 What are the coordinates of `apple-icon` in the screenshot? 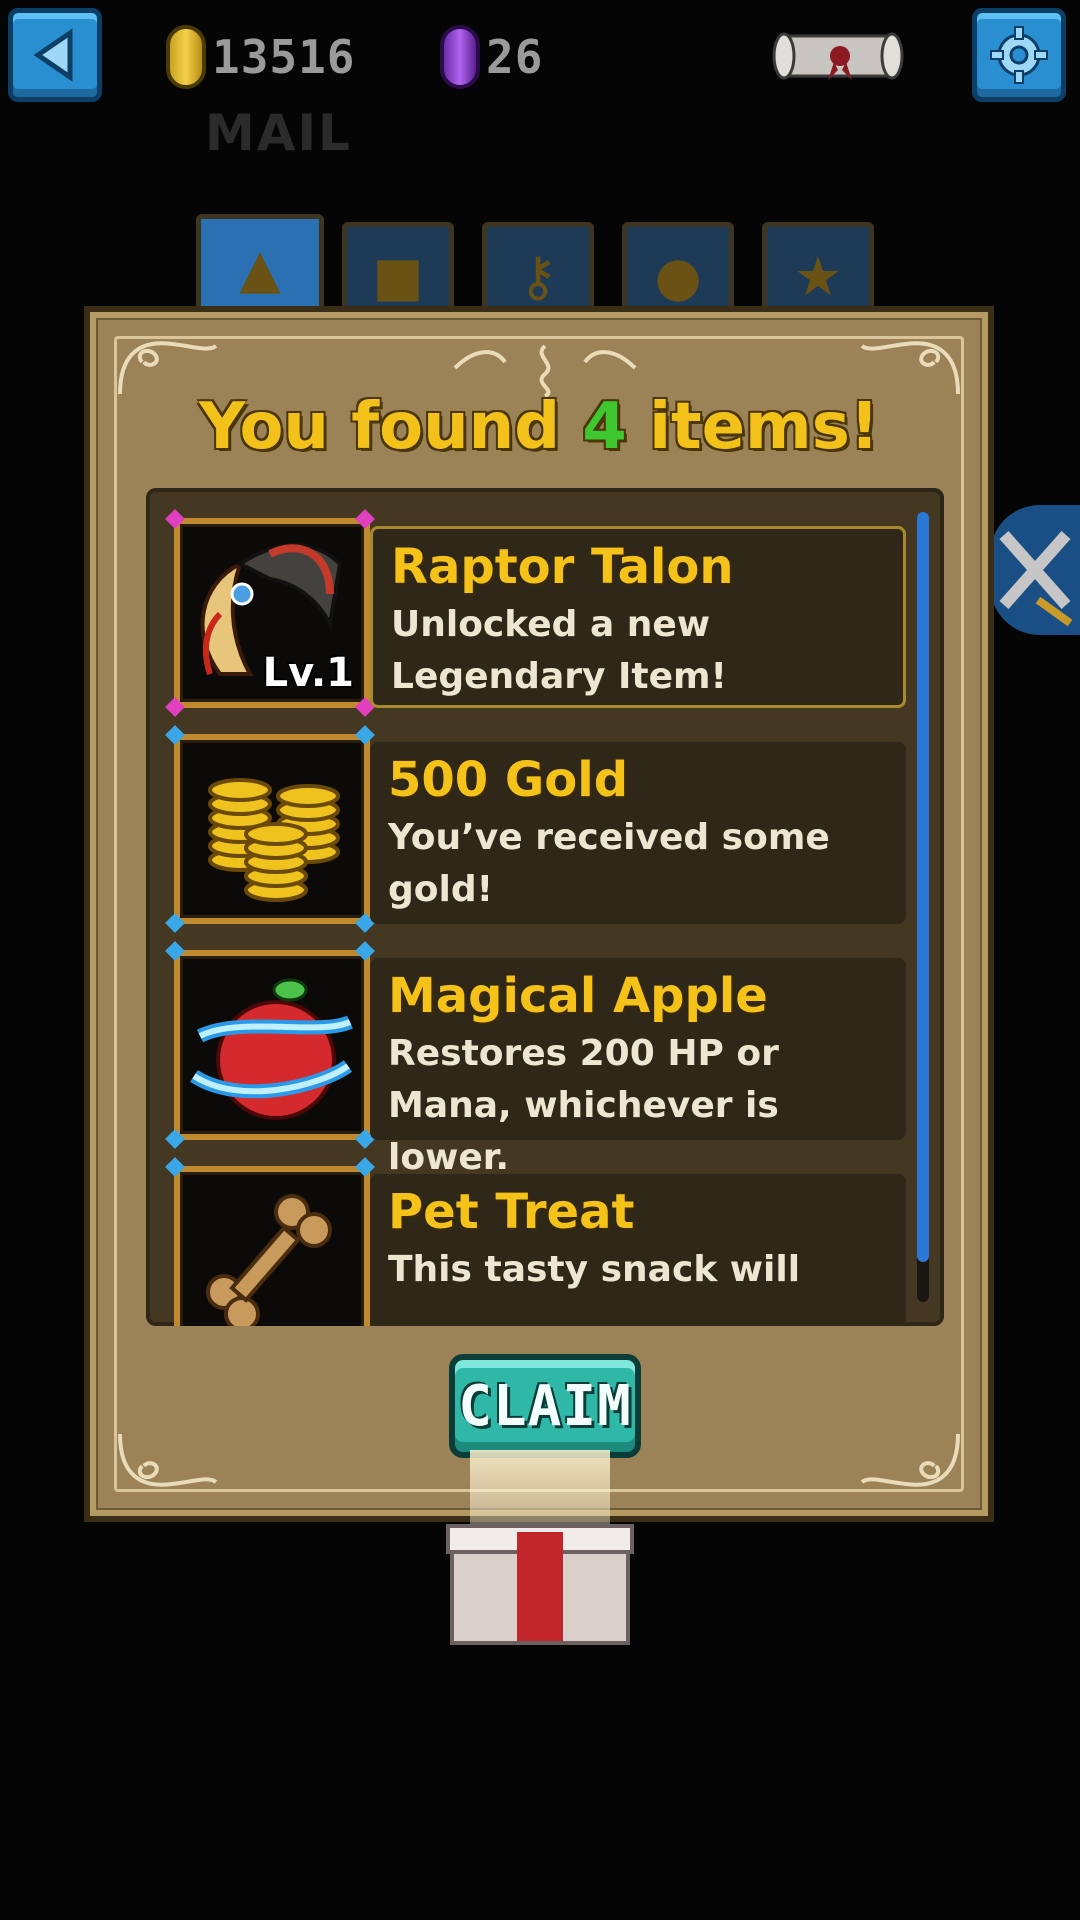 It's located at (271, 1049).